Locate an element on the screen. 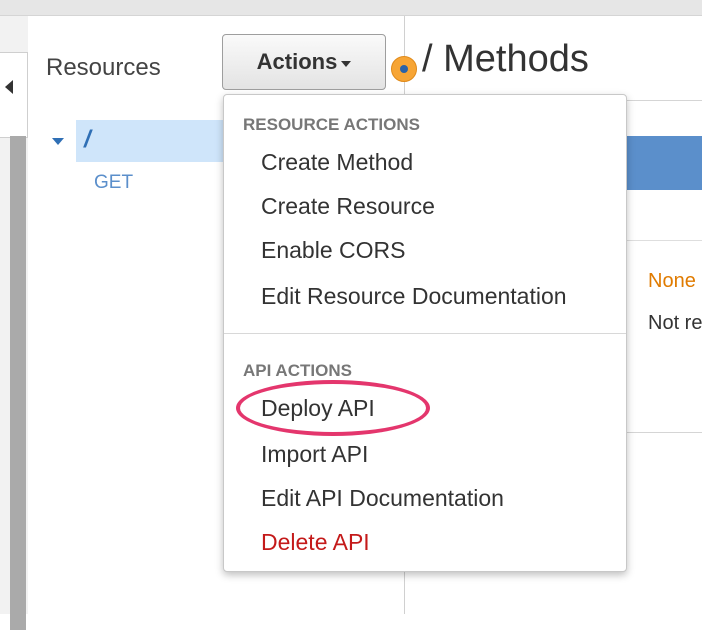 This screenshot has height=630, width=702. page-title: / Methods is located at coordinates (505, 59).